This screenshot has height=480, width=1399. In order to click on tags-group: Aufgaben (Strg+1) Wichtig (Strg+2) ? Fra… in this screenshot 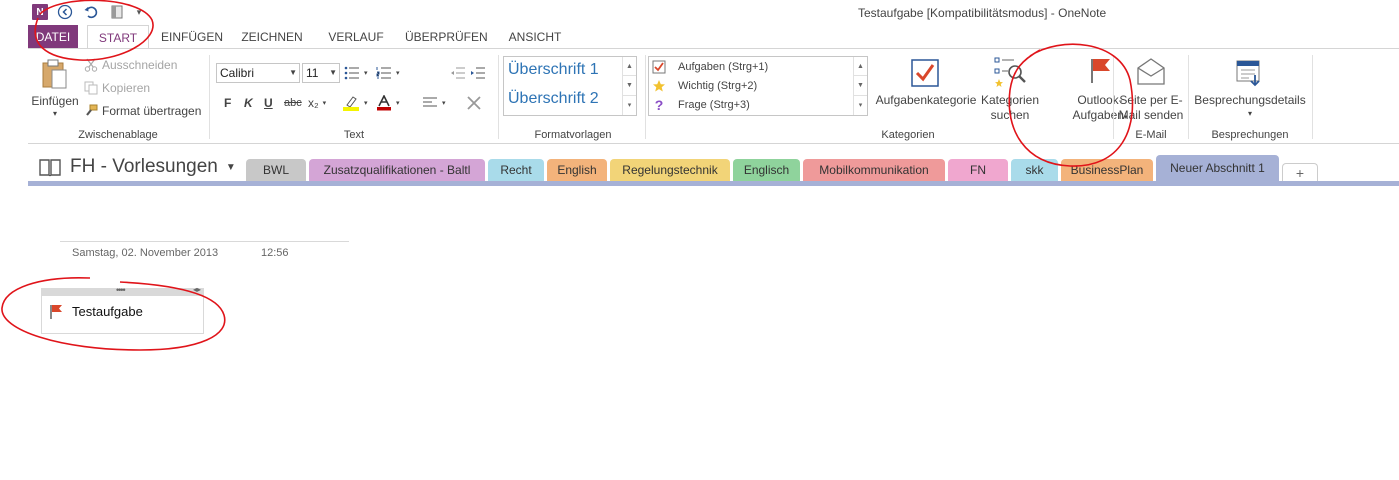, I will do `click(888, 96)`.